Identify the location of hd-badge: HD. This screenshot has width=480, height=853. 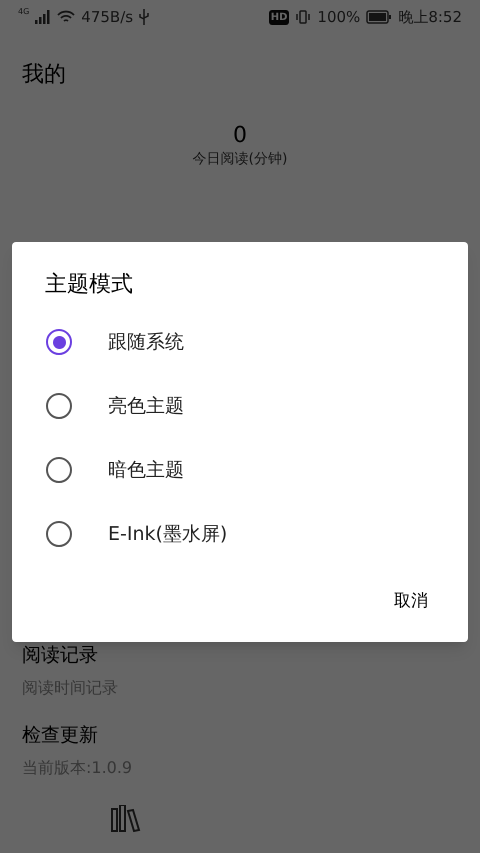
(279, 17).